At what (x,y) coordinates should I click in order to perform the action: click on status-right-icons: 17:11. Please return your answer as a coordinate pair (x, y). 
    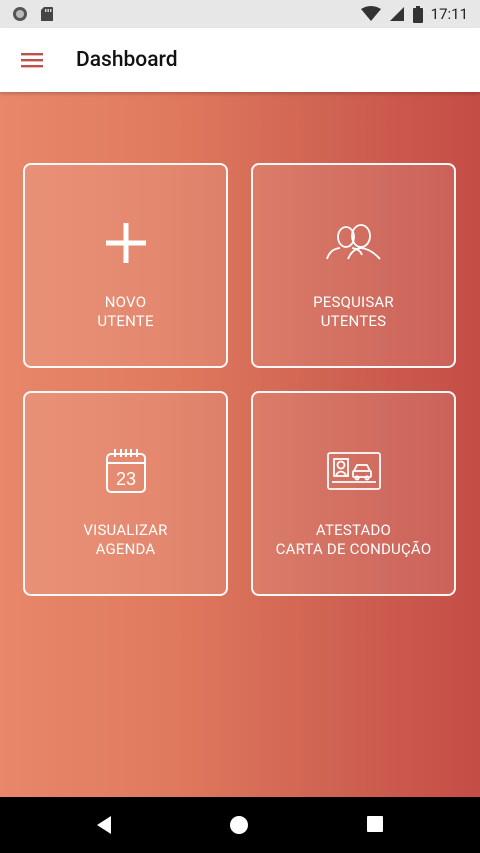
    Looking at the image, I should click on (414, 14).